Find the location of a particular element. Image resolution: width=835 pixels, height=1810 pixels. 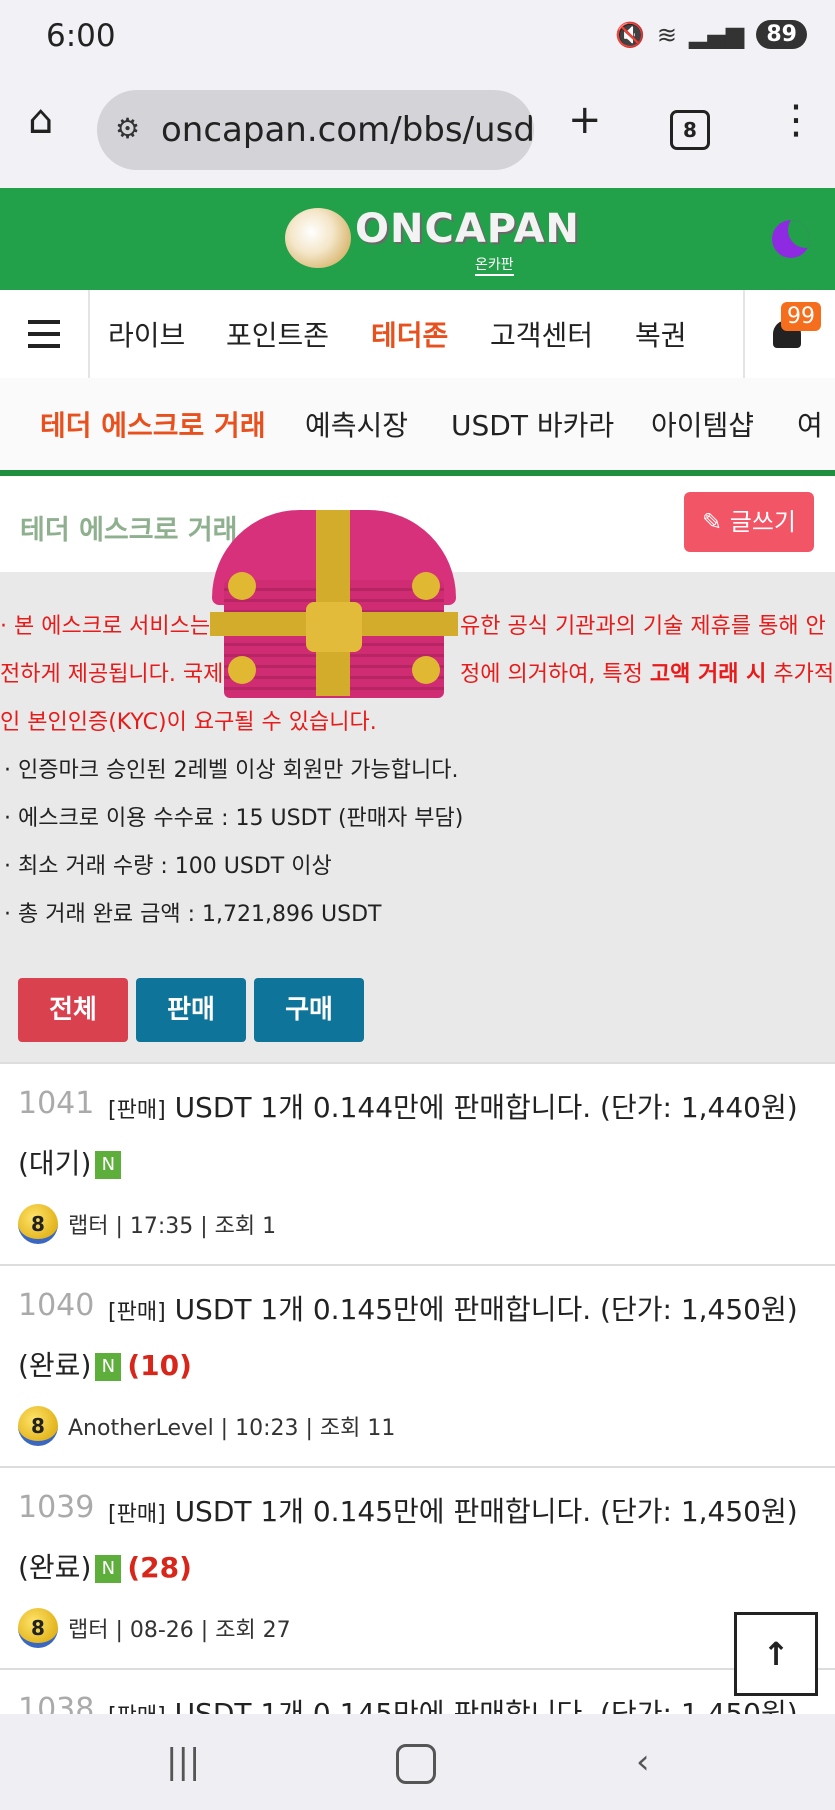

notice-line-6: · 최소 거래 수량 : 100 USDT 이상 is located at coordinates (168, 866).